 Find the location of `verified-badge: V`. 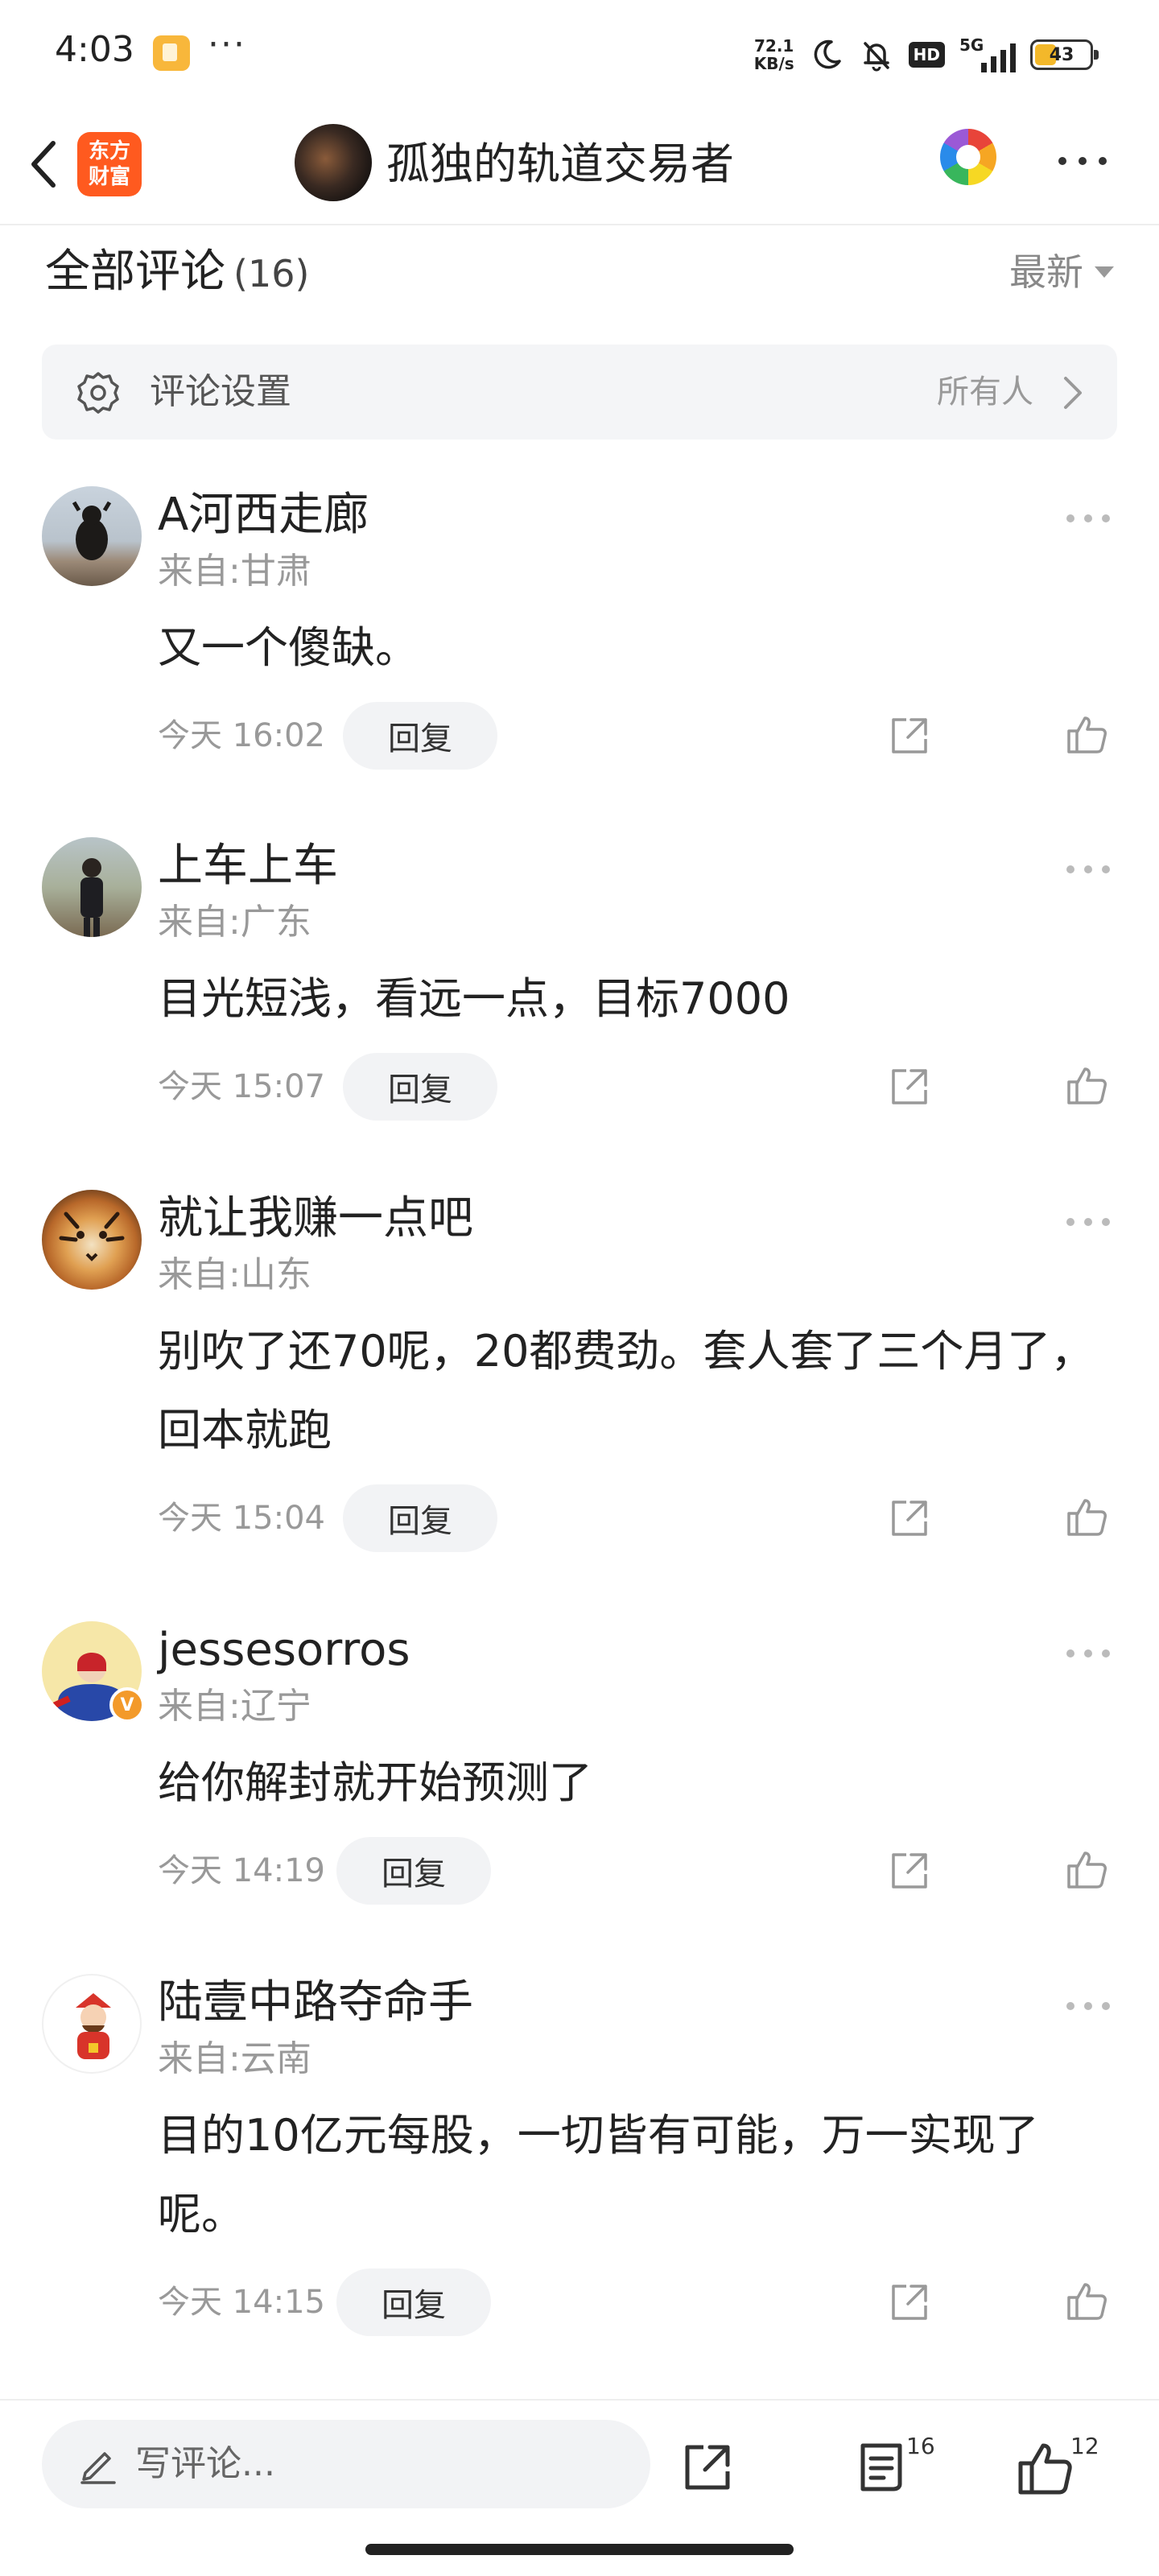

verified-badge: V is located at coordinates (127, 1705).